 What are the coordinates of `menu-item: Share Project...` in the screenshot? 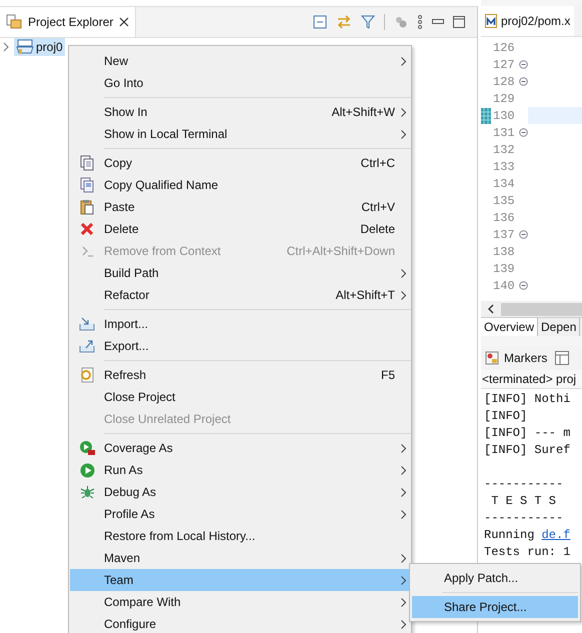 It's located at (495, 607).